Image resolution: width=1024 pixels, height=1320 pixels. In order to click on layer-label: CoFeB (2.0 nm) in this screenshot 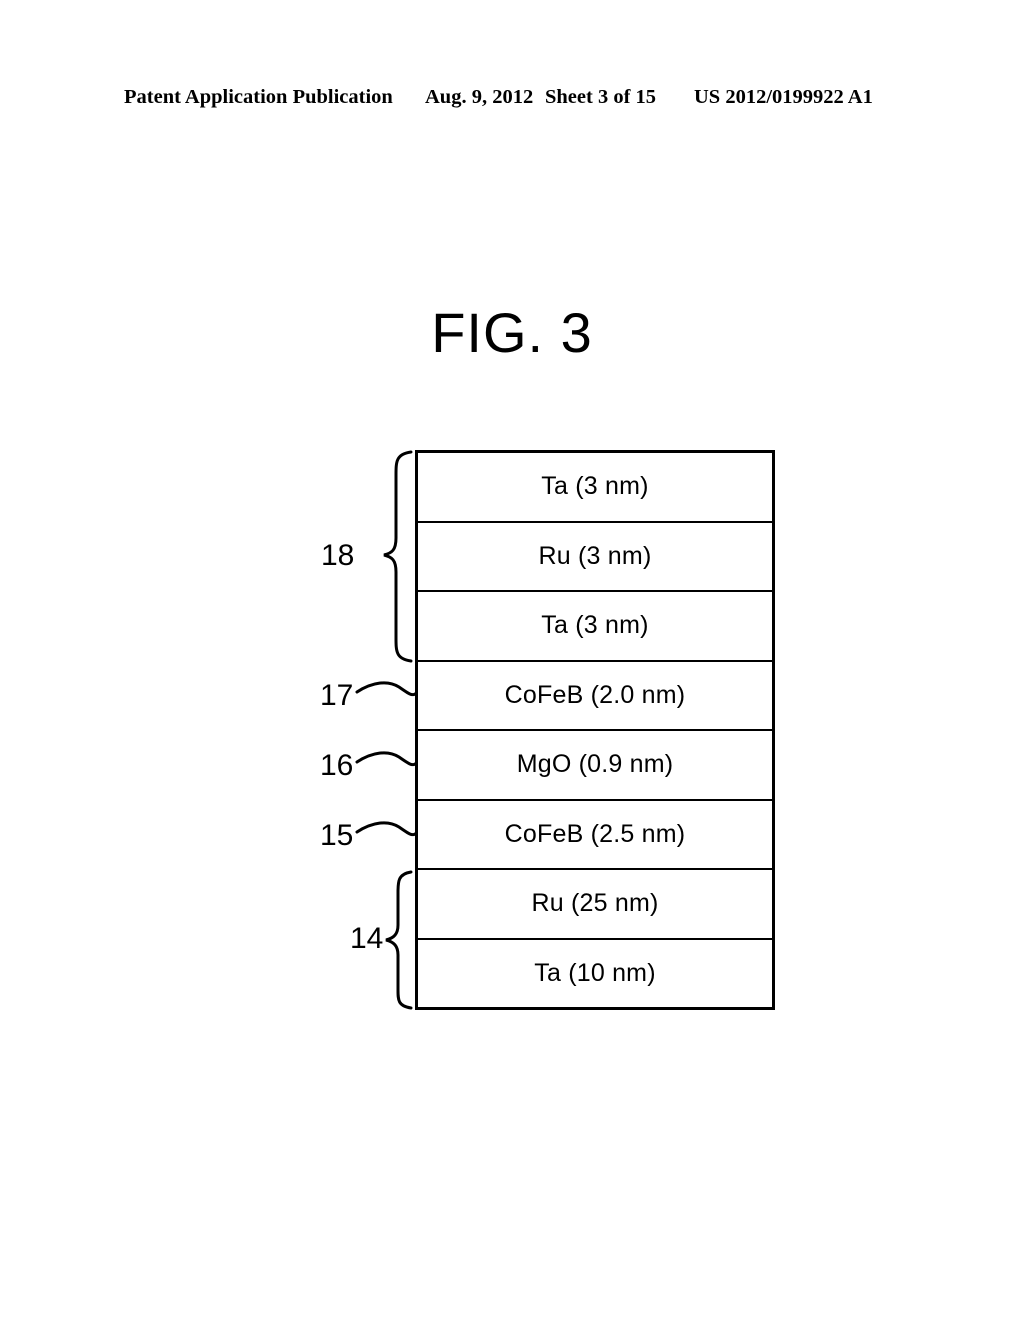, I will do `click(595, 694)`.